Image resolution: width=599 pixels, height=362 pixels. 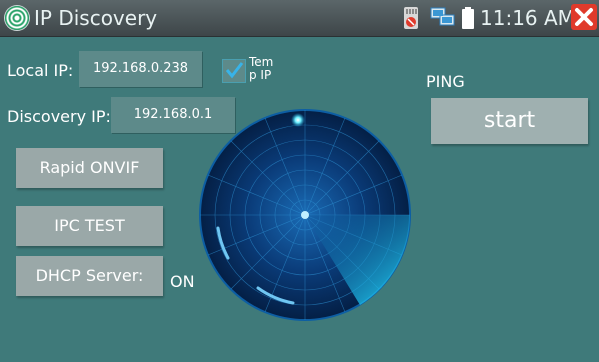 I want to click on close-button, so click(x=584, y=17).